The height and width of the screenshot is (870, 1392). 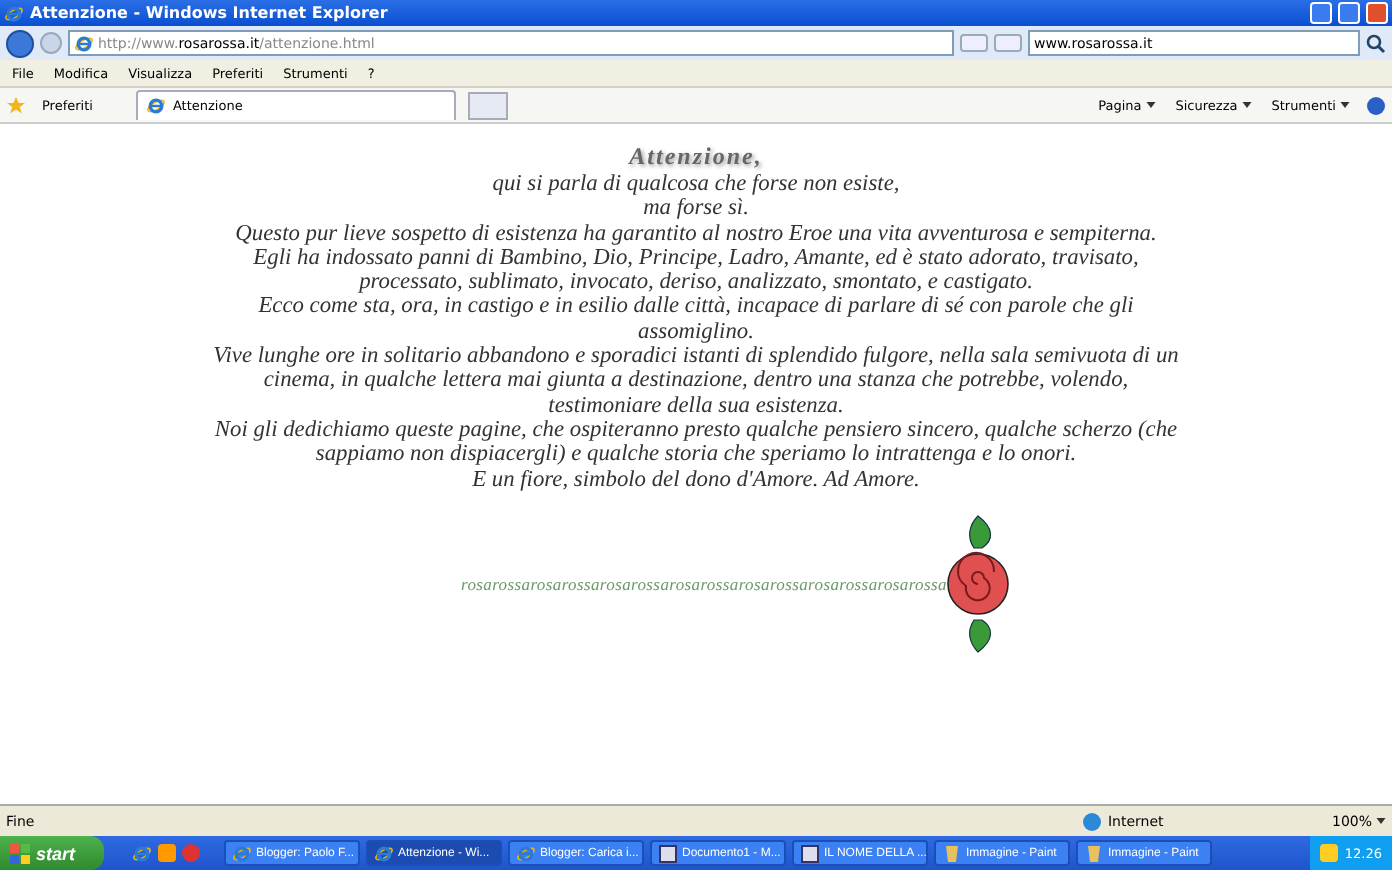 What do you see at coordinates (696, 332) in the screenshot?
I see `text-line: assomiglino.` at bounding box center [696, 332].